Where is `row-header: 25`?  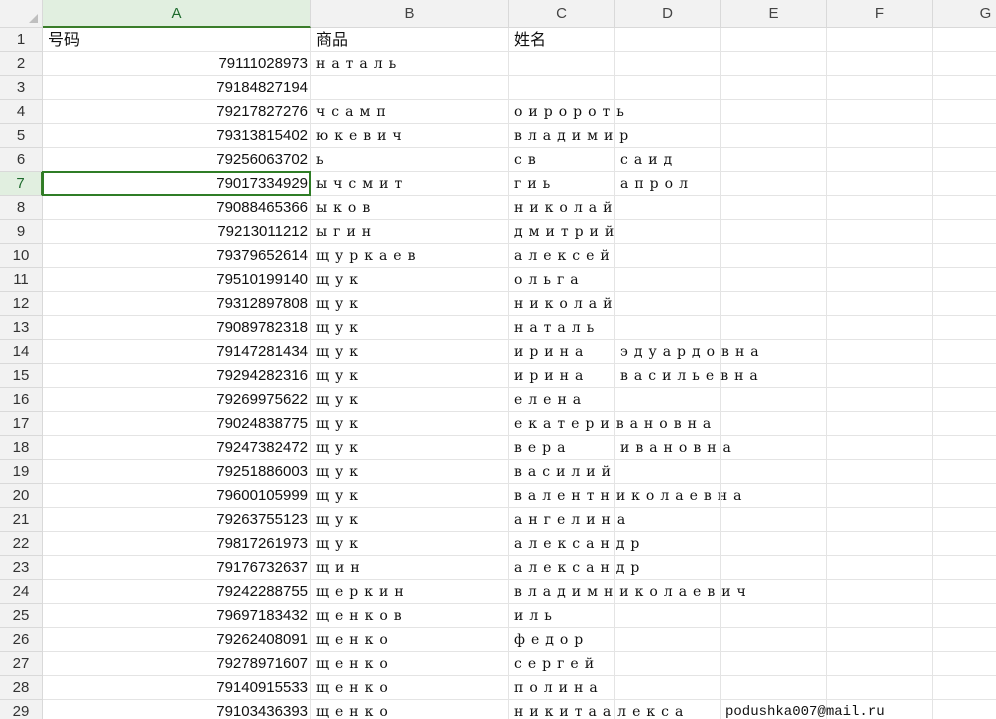
row-header: 25 is located at coordinates (21, 616).